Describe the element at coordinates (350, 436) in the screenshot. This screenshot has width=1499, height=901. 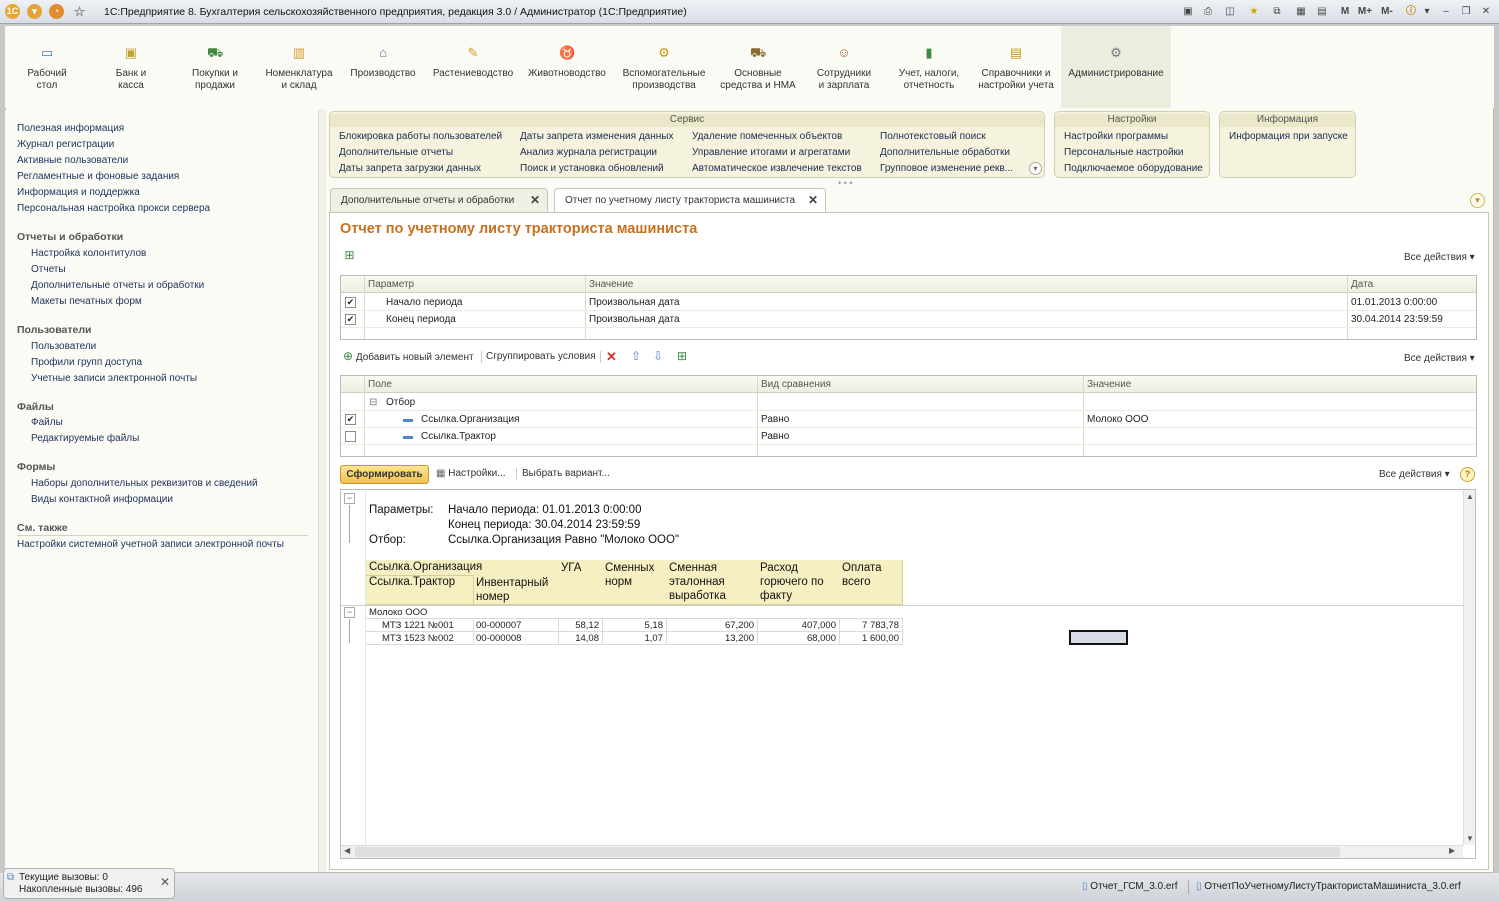
I see `row-checkbox` at that location.